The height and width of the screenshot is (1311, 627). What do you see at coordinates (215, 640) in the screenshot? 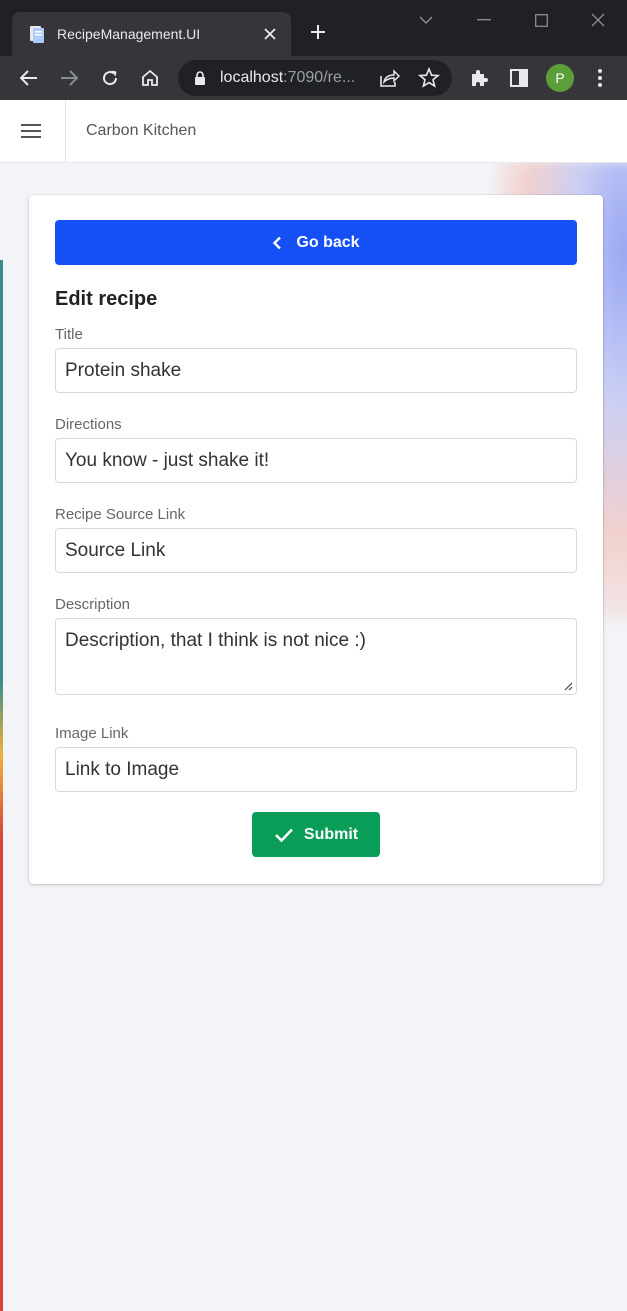
I see `description-text: Description, that I think is not nice :)` at bounding box center [215, 640].